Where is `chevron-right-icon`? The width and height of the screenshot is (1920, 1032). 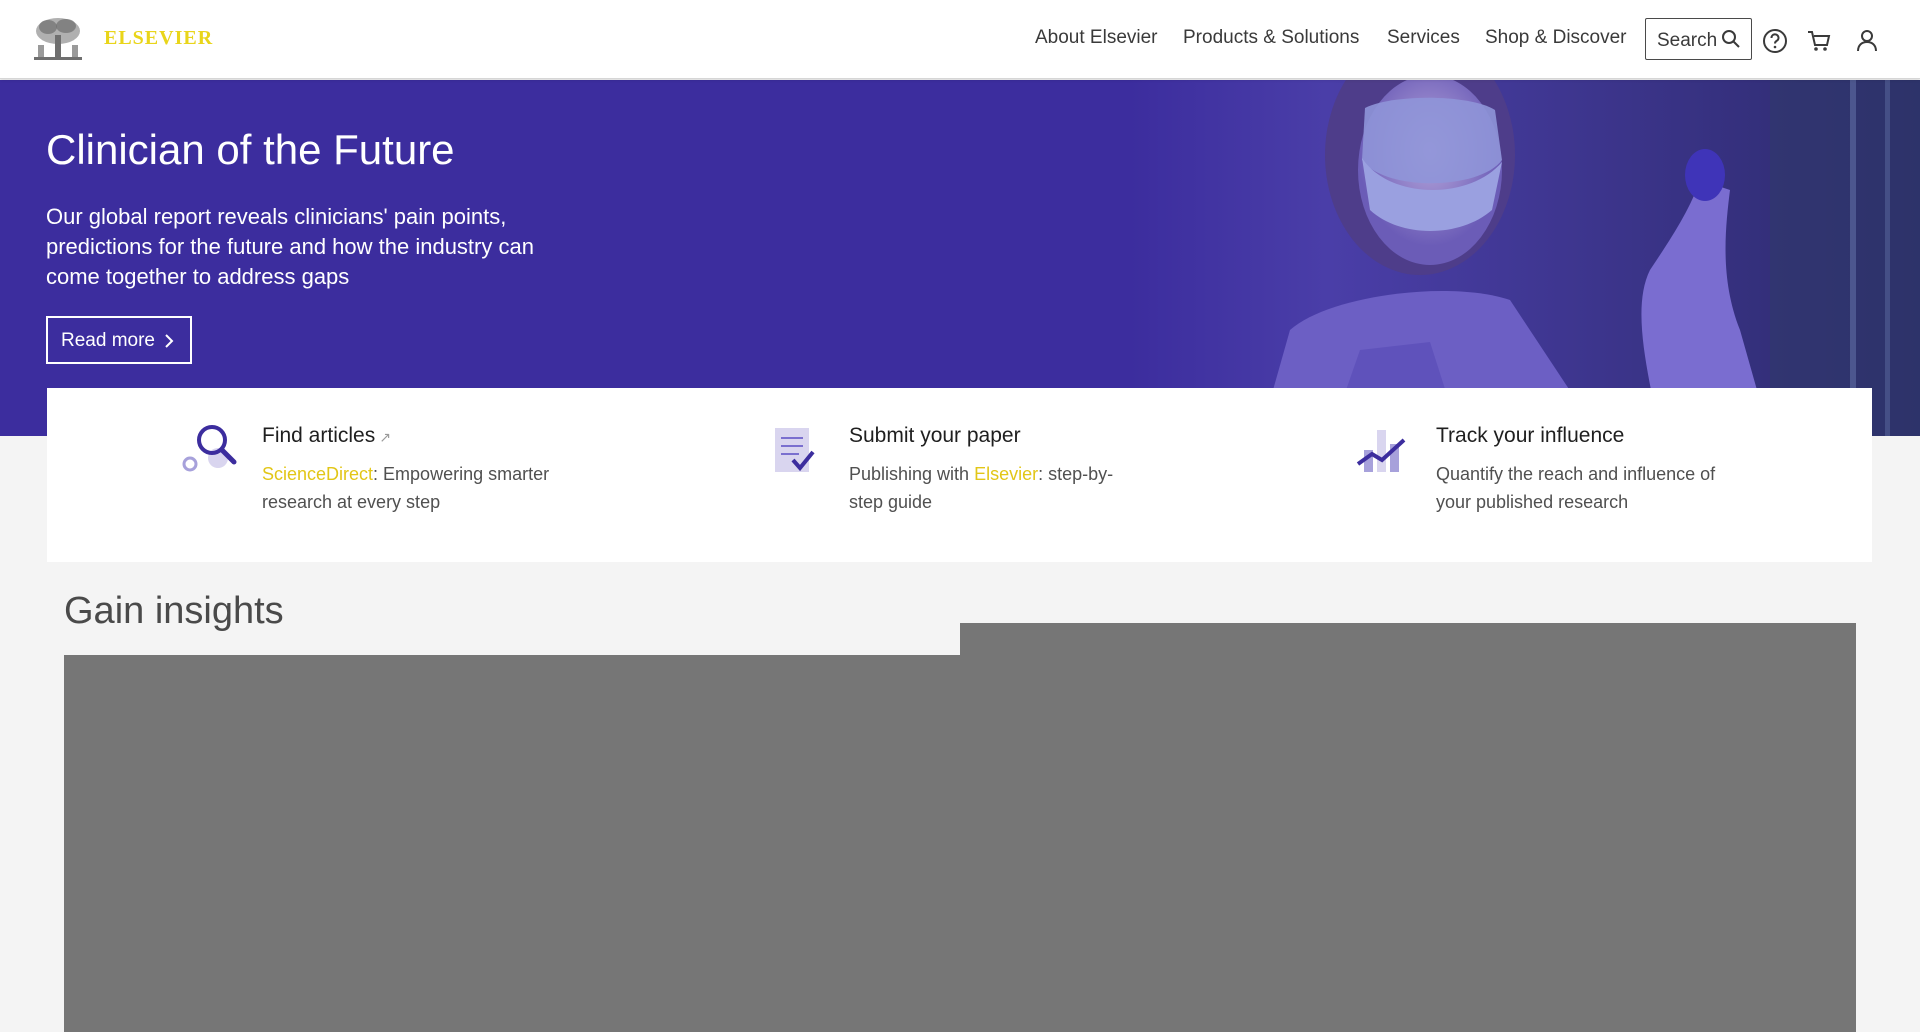
chevron-right-icon is located at coordinates (169, 341).